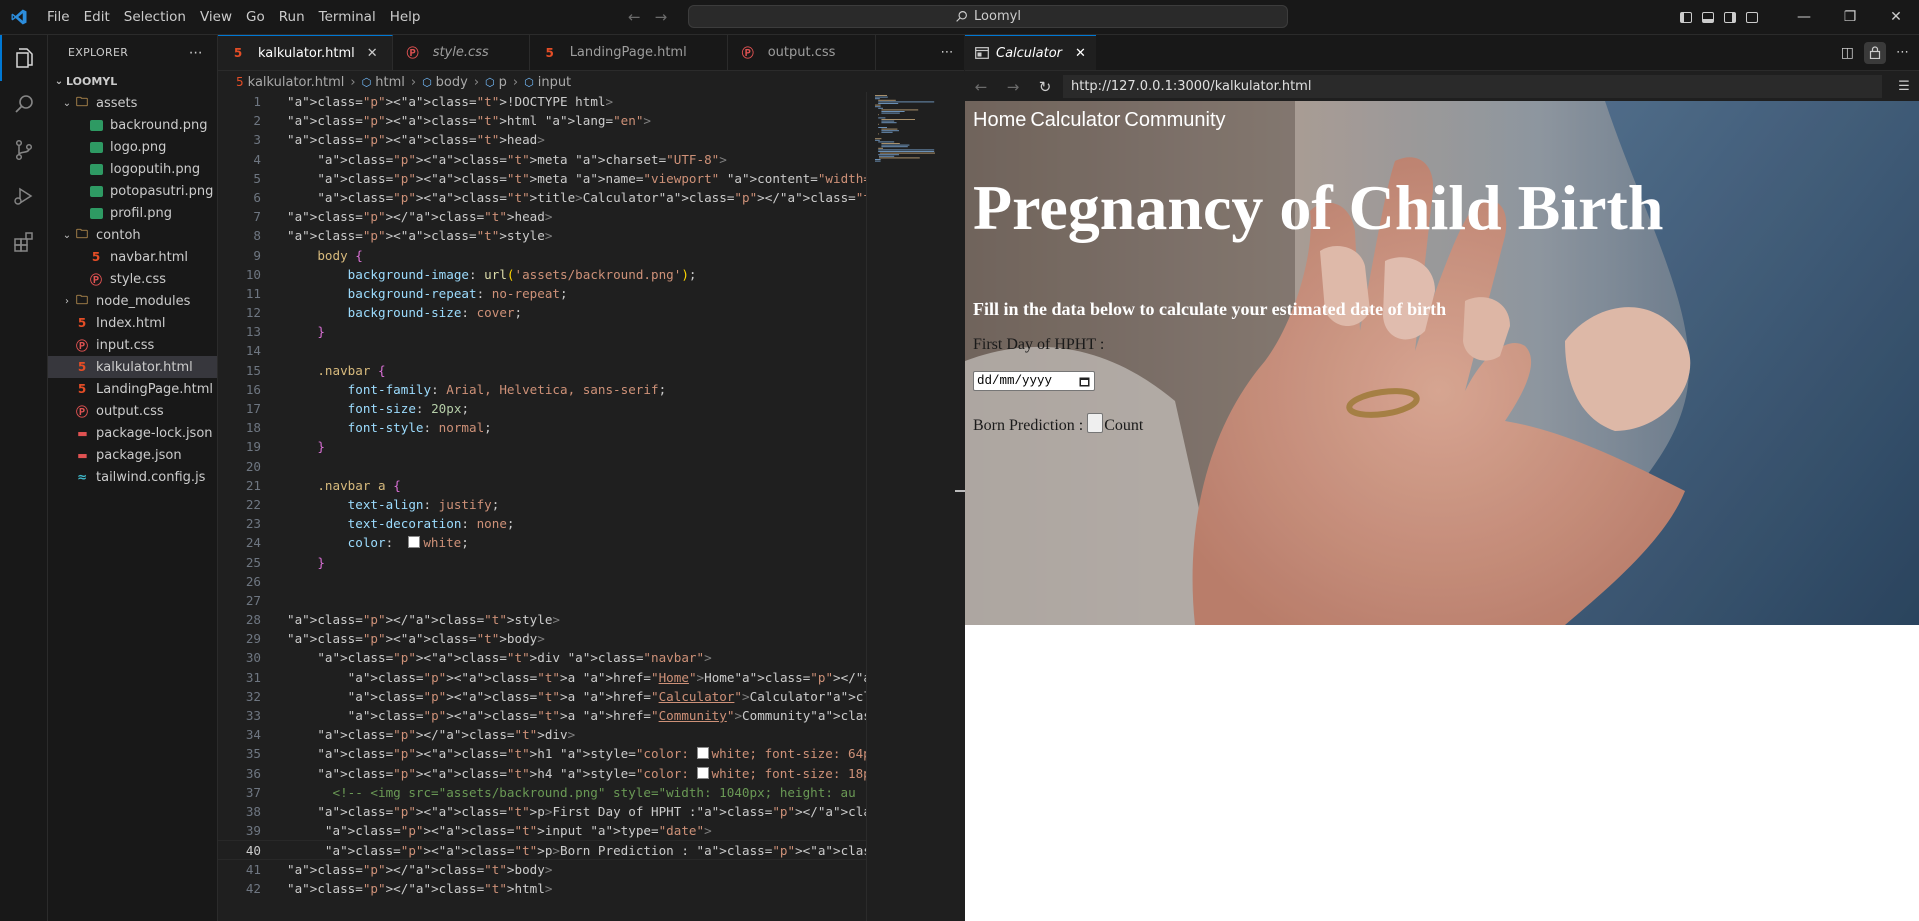 This screenshot has height=921, width=1919. What do you see at coordinates (1850, 17) in the screenshot?
I see `restore-icon: ❐` at bounding box center [1850, 17].